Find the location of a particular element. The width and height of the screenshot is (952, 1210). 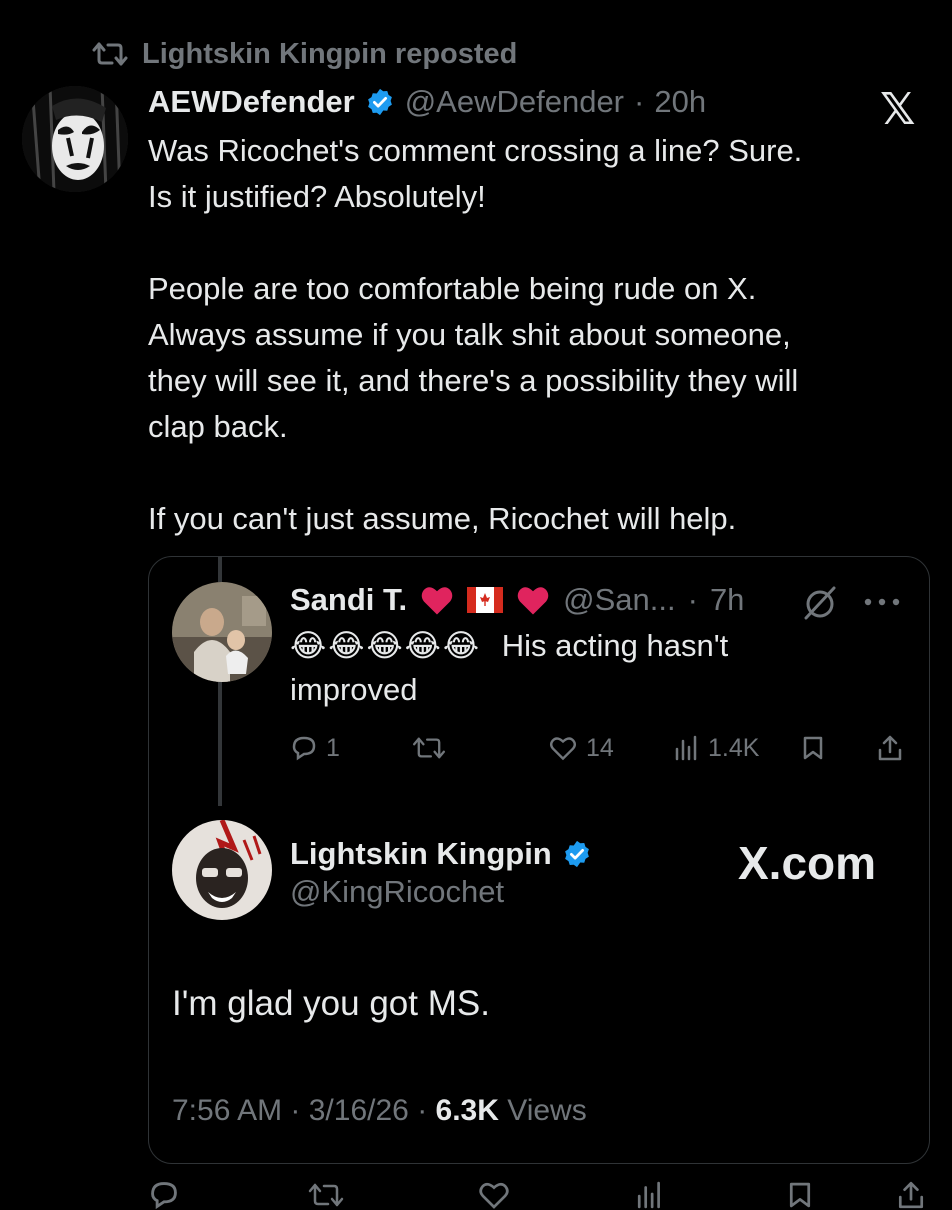

reply-header: Sandi T. @San... · 7h is located at coordinates (517, 600).